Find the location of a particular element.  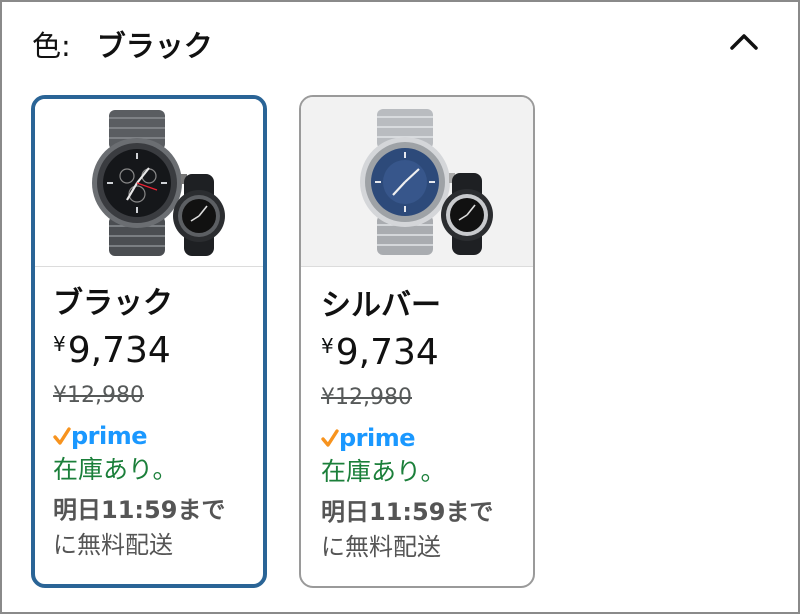

watch-silver-image is located at coordinates (417, 182).